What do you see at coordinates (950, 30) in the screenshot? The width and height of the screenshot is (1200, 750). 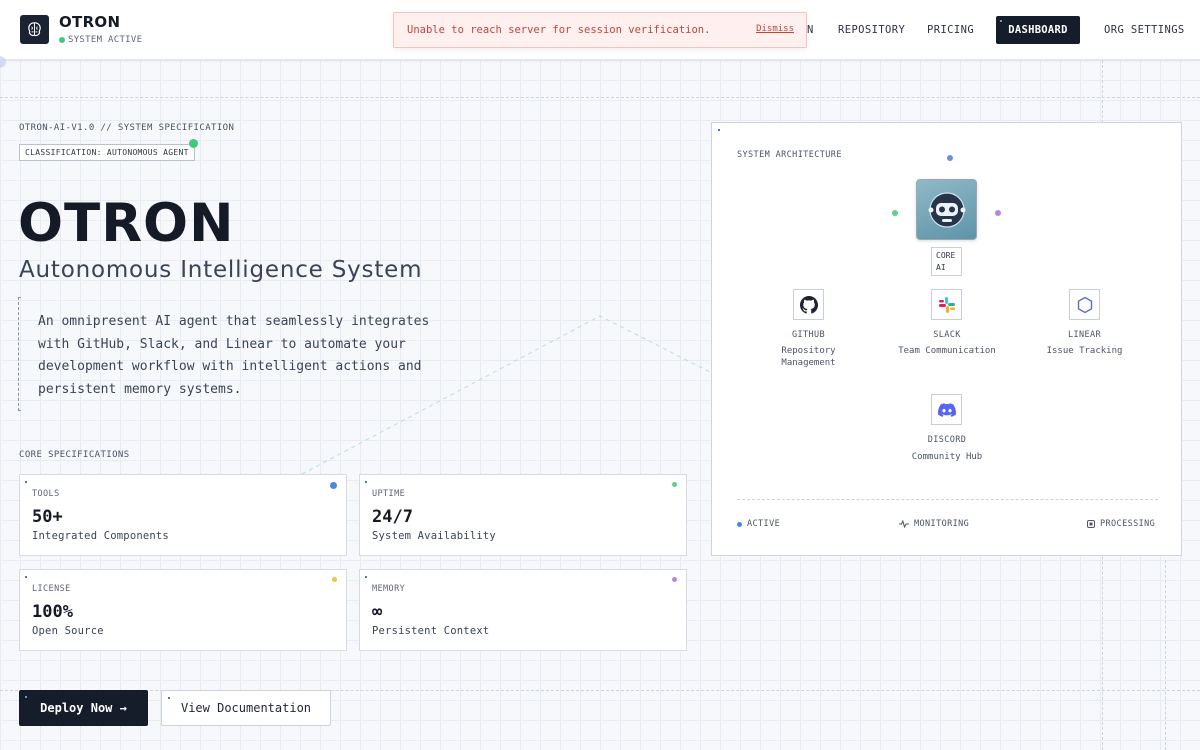 I see `nav-link-pricing: PRICING` at bounding box center [950, 30].